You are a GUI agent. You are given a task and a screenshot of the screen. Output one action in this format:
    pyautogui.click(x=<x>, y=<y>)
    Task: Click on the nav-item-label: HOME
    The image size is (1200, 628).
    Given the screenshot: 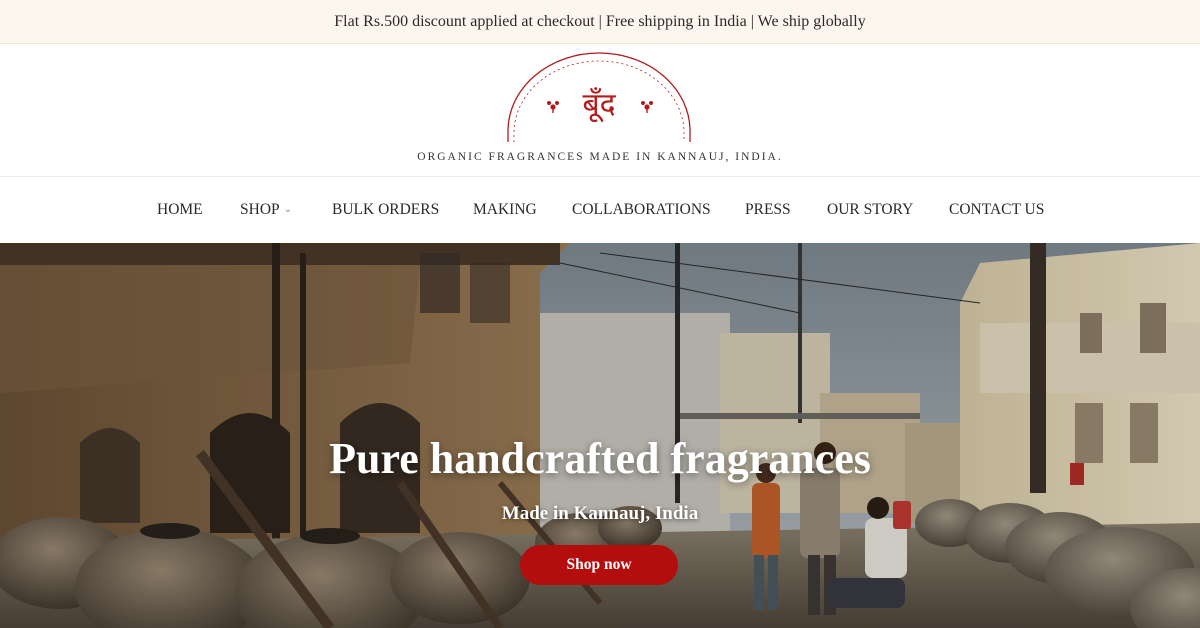 What is the action you would take?
    pyautogui.click(x=180, y=209)
    